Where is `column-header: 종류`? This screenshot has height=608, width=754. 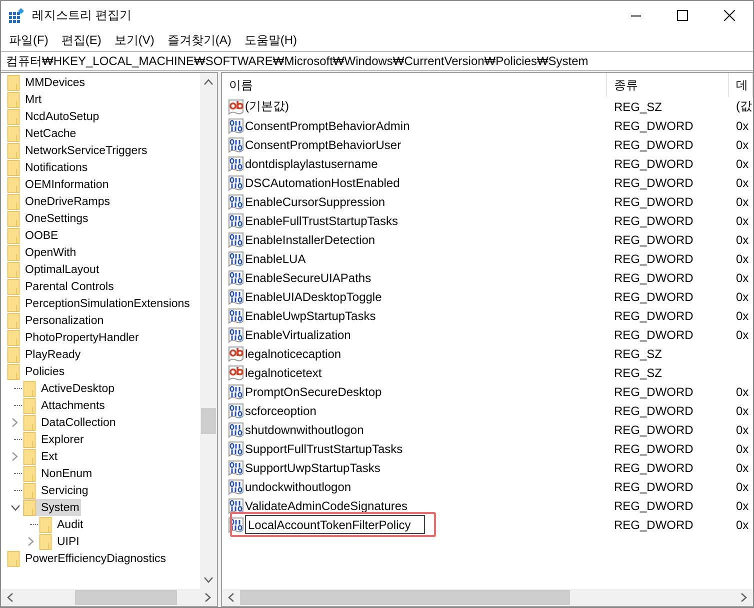
column-header: 종류 is located at coordinates (668, 85).